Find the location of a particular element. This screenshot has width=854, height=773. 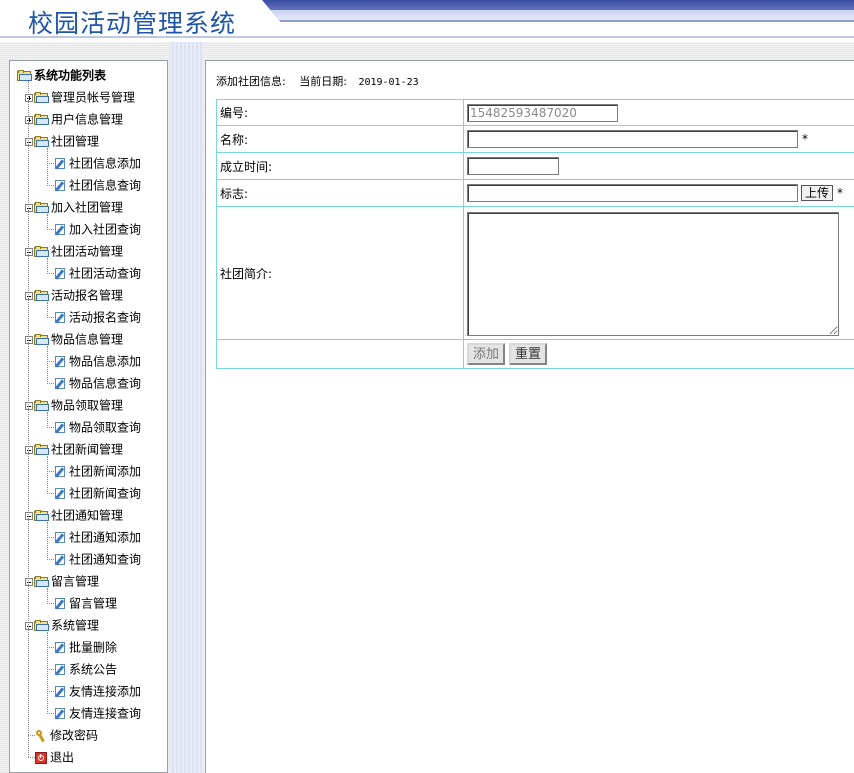

tree-group-8: 社团新闻管理 is located at coordinates (74, 449).